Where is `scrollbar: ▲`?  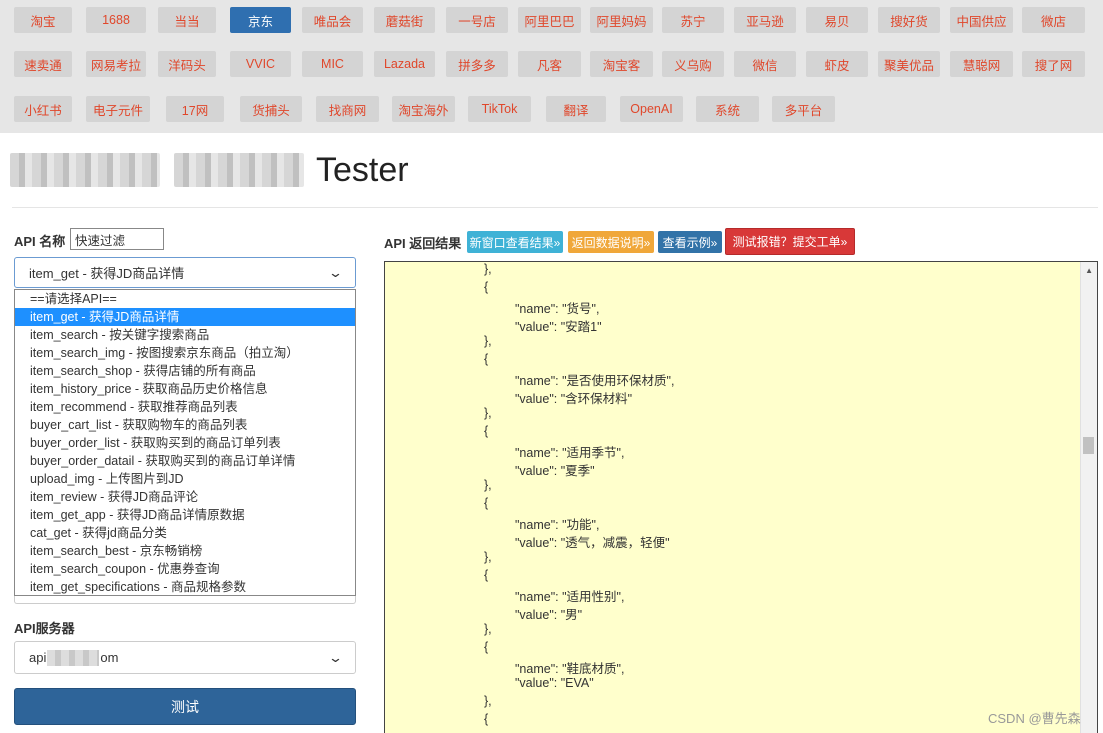
scrollbar: ▲ is located at coordinates (1088, 497).